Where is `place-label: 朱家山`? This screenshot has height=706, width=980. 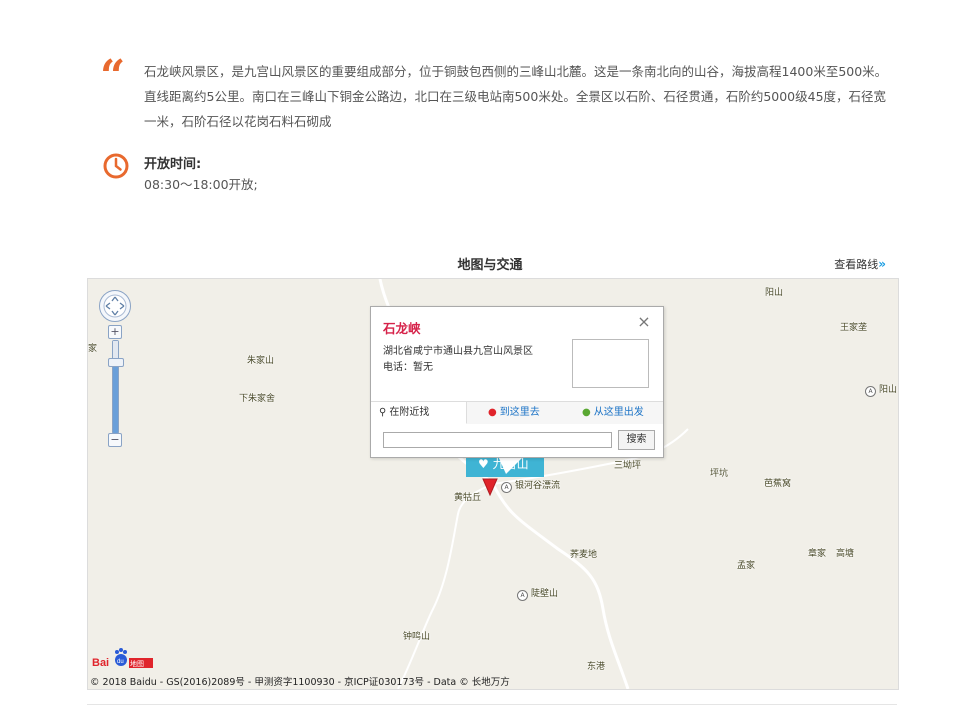
place-label: 朱家山 is located at coordinates (261, 361).